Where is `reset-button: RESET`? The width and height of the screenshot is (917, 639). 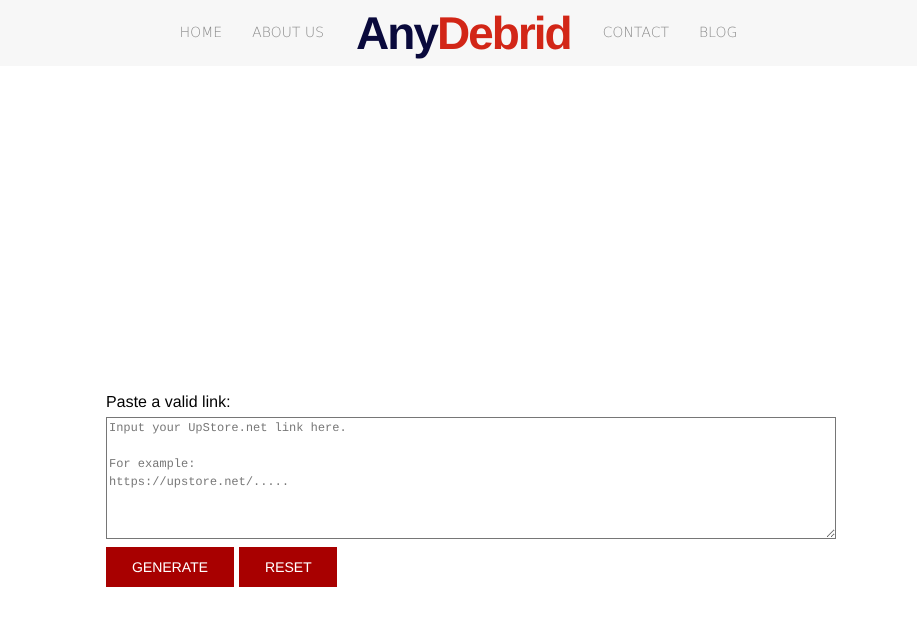 reset-button: RESET is located at coordinates (288, 567).